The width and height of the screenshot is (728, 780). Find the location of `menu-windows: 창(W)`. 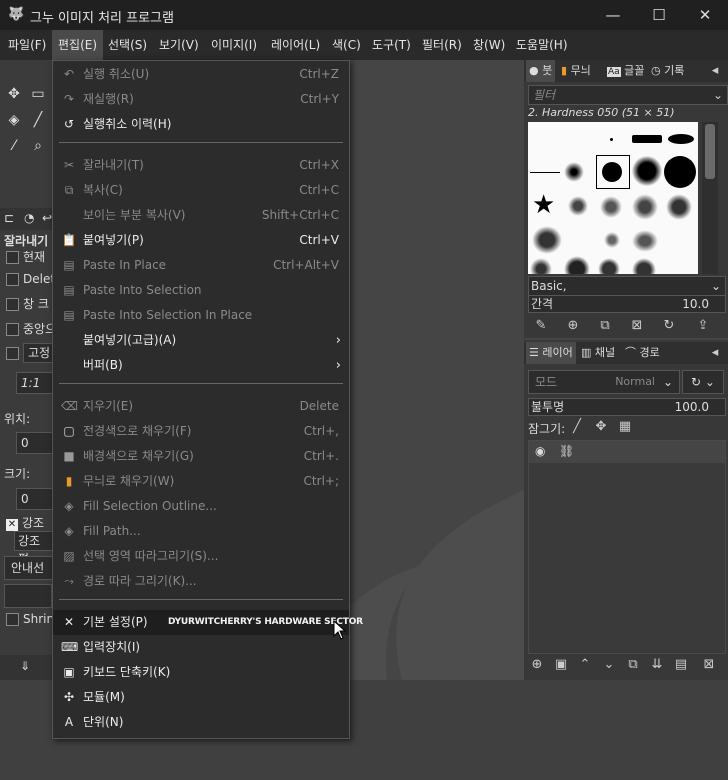

menu-windows: 창(W) is located at coordinates (489, 45).